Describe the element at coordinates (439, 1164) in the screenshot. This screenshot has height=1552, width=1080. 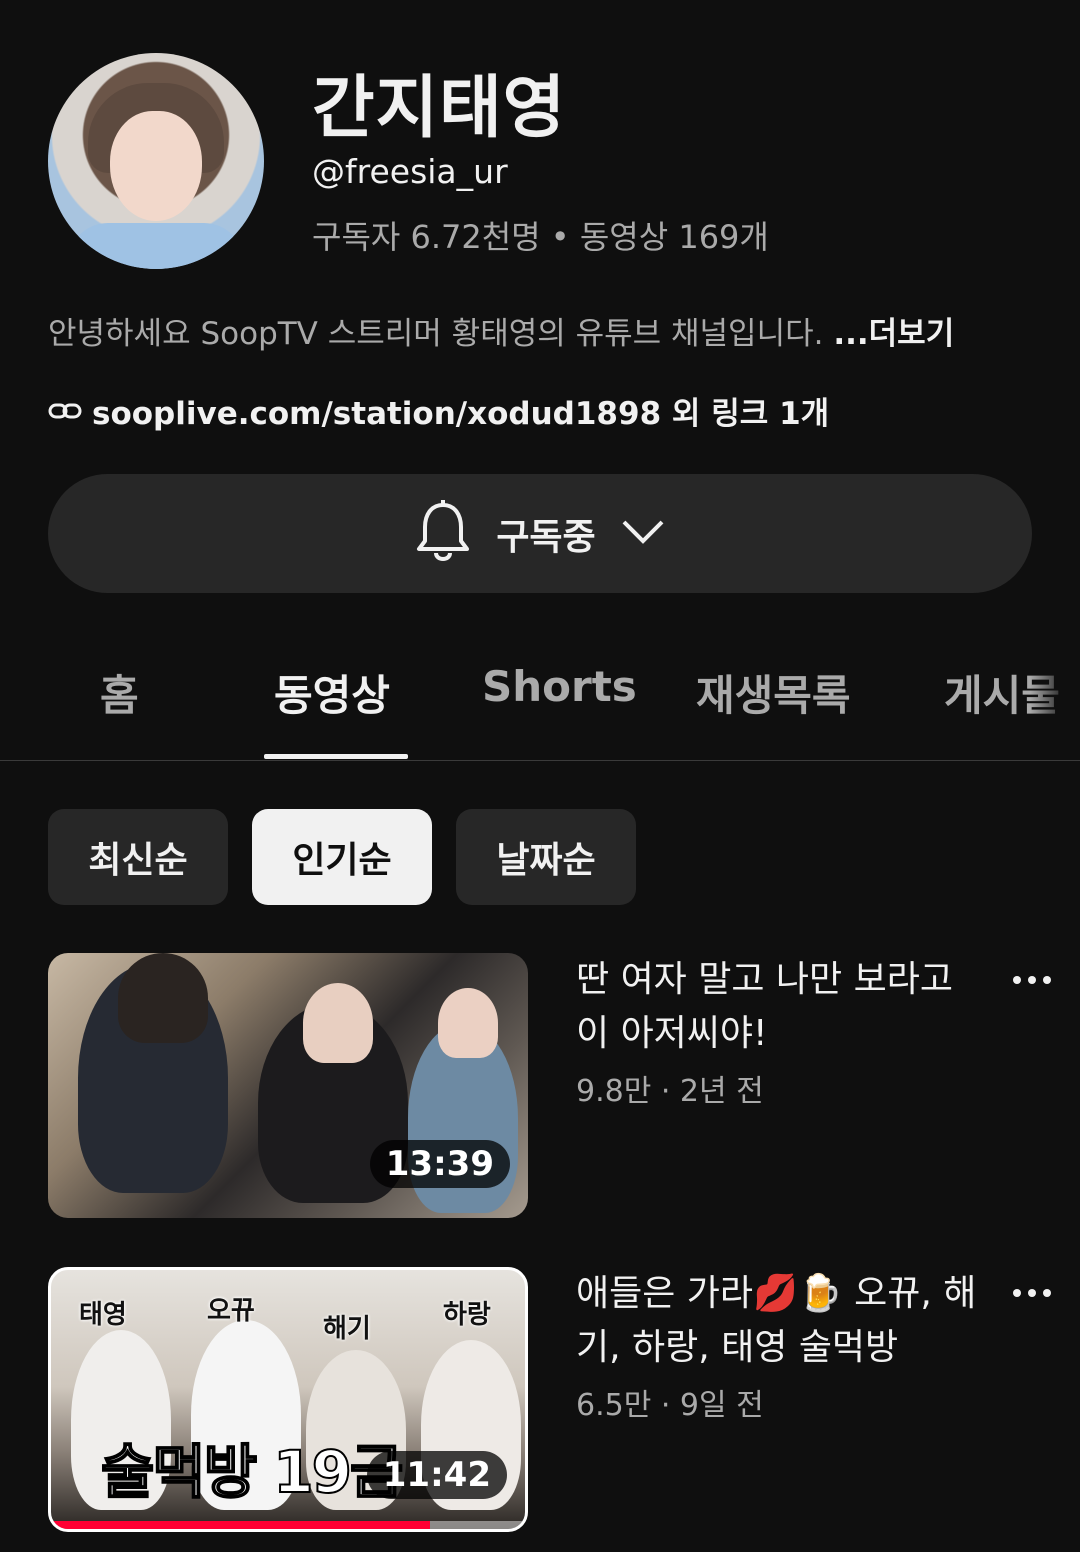
I see `video-duration-1: 13:39` at that location.